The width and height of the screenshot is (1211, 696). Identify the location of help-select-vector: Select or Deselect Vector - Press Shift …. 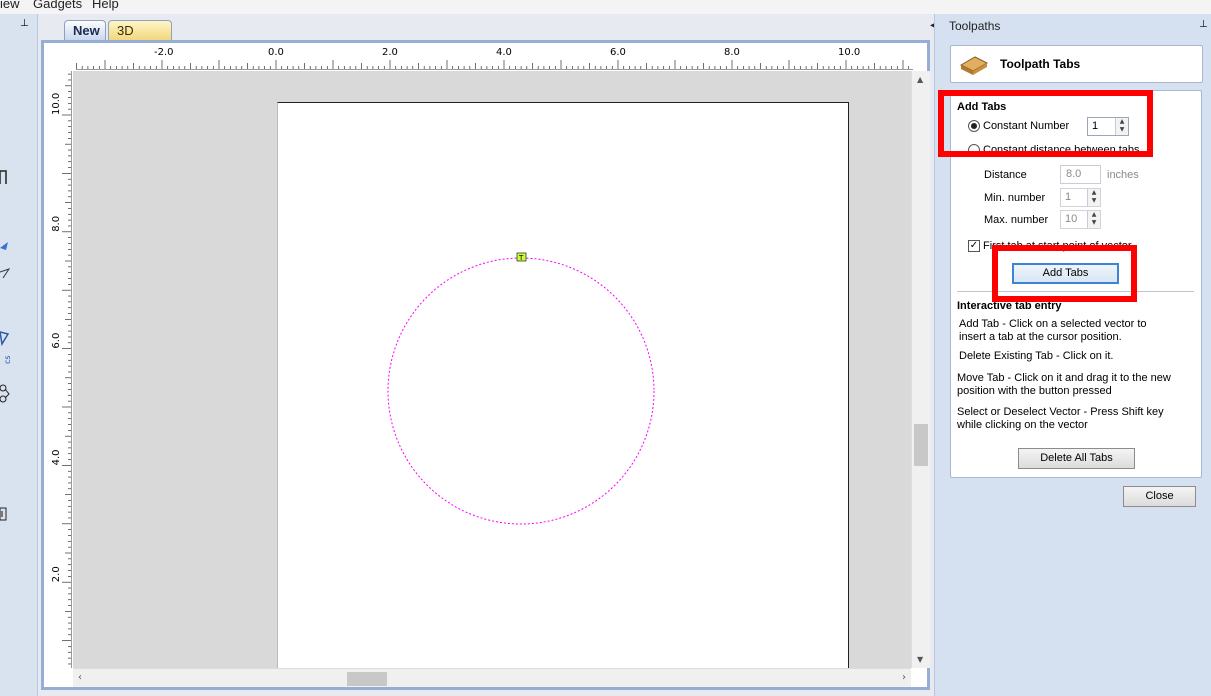
(1060, 418).